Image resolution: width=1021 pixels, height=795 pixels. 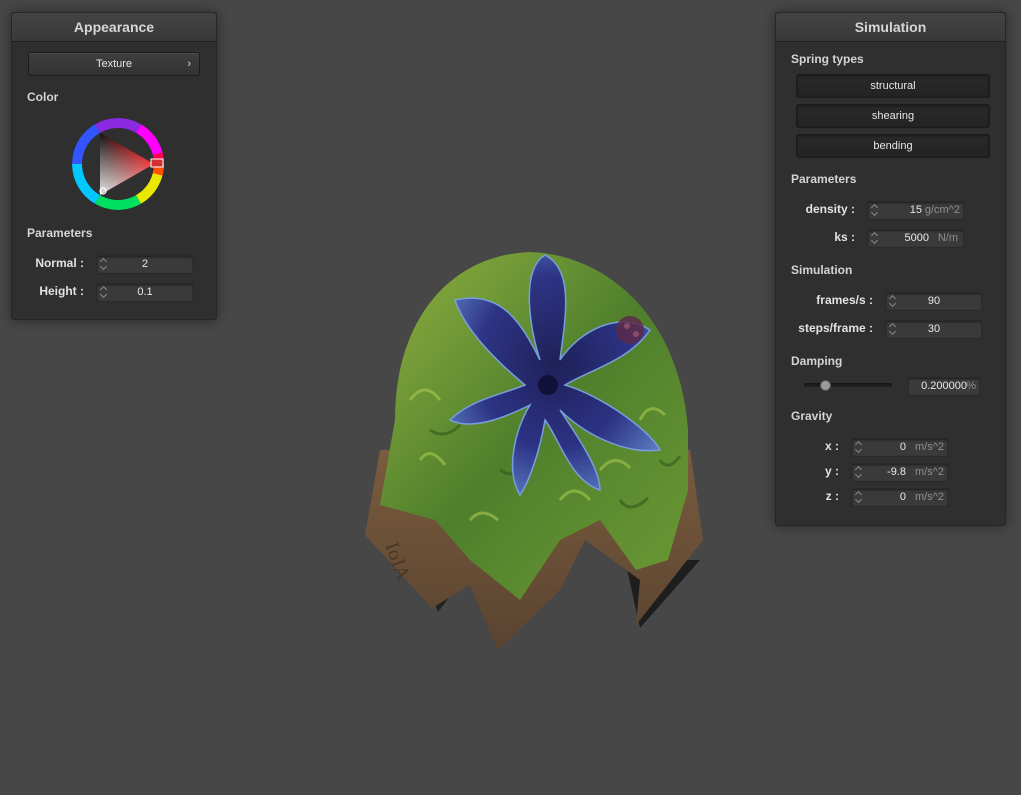 I want to click on gravity-y-input: -9.8 m/s^2, so click(x=900, y=472).